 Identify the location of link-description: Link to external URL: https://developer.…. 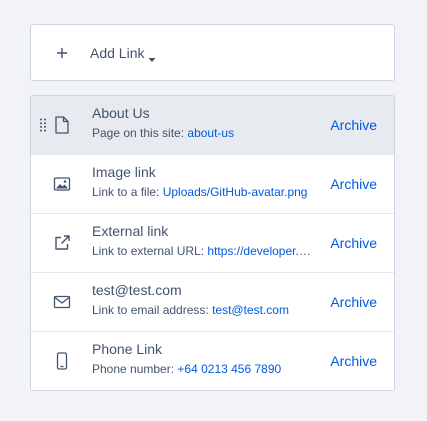
(203, 251).